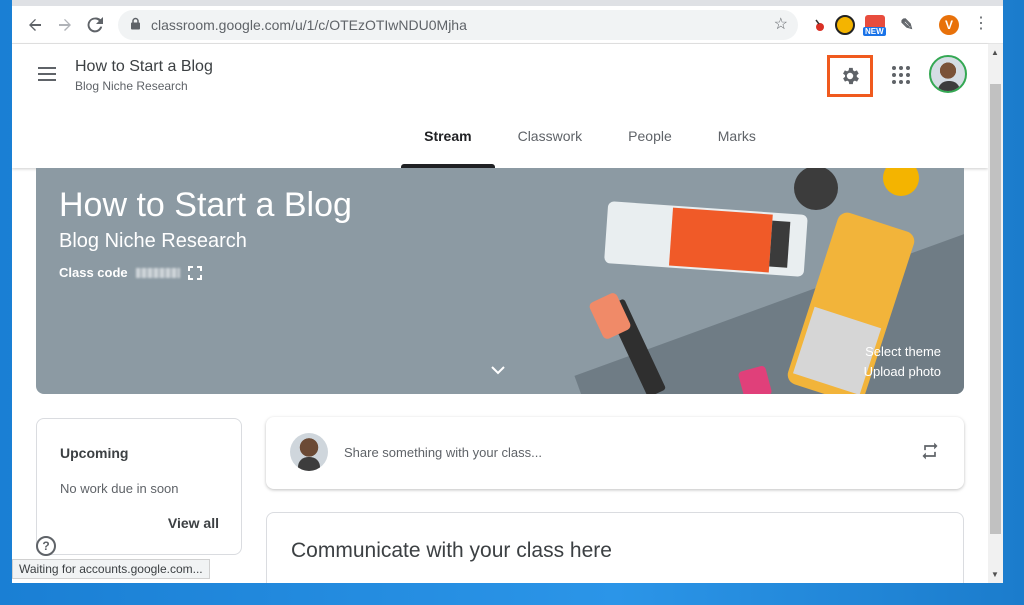 This screenshot has height=605, width=1024. What do you see at coordinates (157, 272) in the screenshot?
I see `class-code-value-blurred` at bounding box center [157, 272].